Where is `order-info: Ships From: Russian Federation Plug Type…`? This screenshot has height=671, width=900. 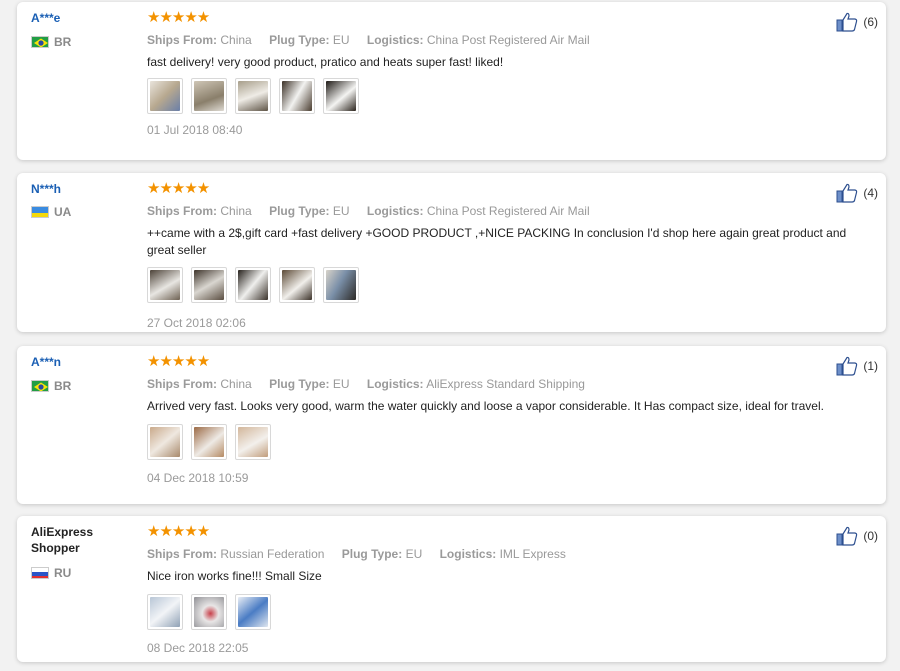 order-info: Ships From: Russian Federation Plug Type… is located at coordinates (509, 554).